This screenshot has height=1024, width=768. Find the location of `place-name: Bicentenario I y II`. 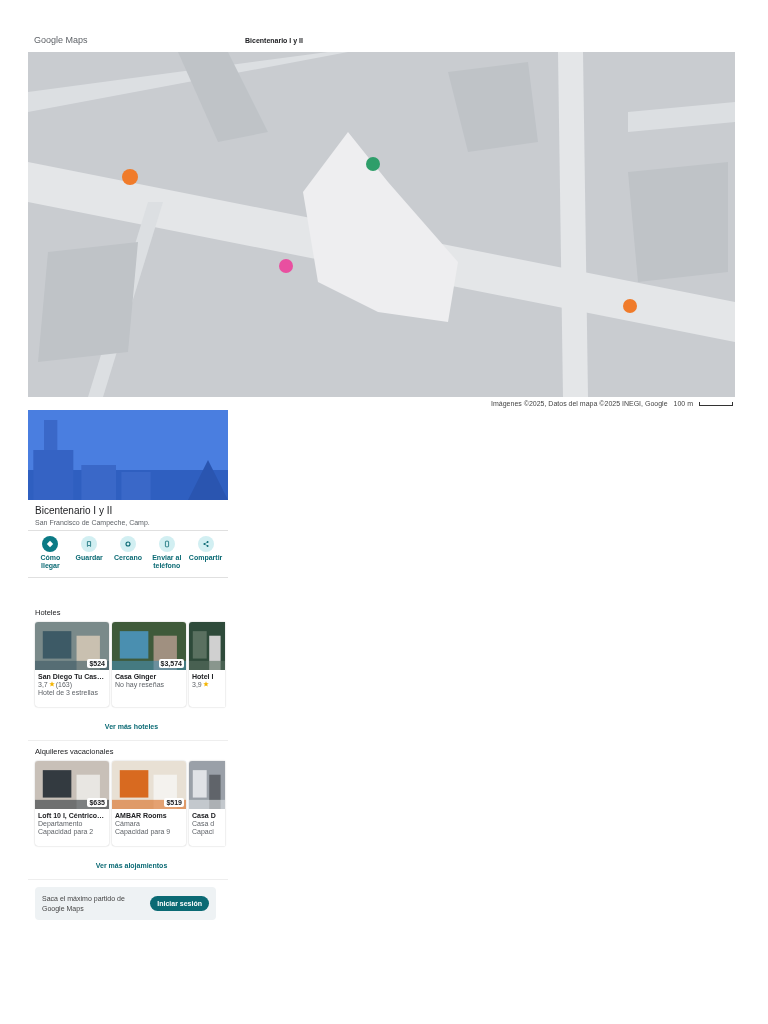

place-name: Bicentenario I y II is located at coordinates (74, 510).